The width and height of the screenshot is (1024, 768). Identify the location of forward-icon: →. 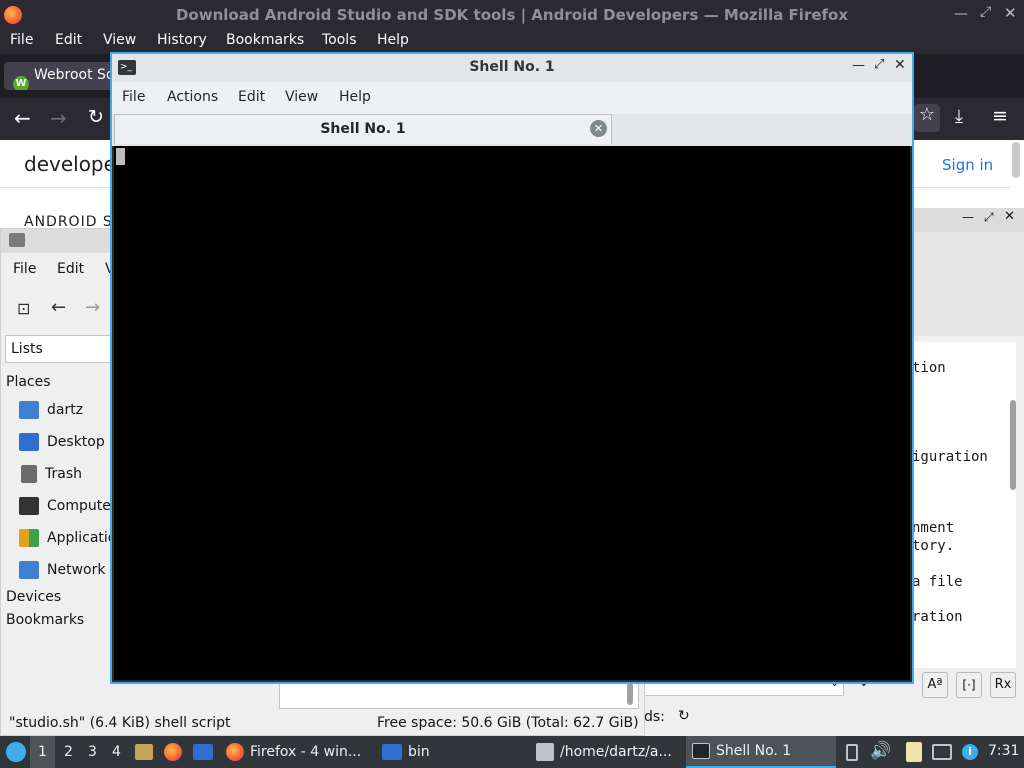
(58, 118).